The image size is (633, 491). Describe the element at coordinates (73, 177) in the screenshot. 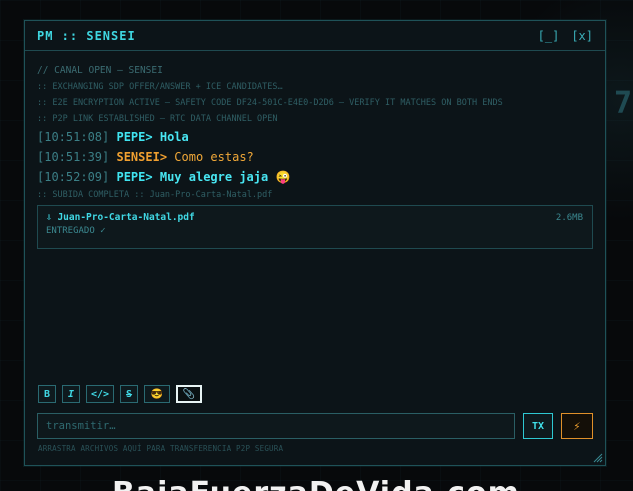

I see `message-timestamp: [10:52:09]` at that location.